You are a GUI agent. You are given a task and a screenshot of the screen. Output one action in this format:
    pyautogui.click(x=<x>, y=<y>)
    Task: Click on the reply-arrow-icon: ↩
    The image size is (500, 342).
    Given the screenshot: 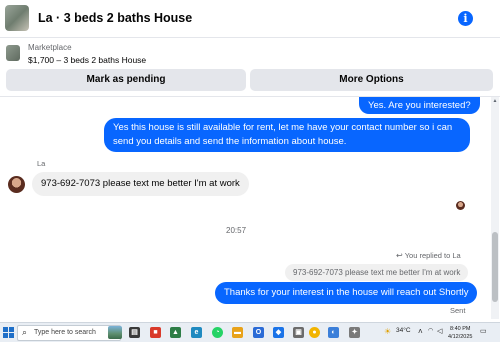 What is the action you would take?
    pyautogui.click(x=399, y=255)
    